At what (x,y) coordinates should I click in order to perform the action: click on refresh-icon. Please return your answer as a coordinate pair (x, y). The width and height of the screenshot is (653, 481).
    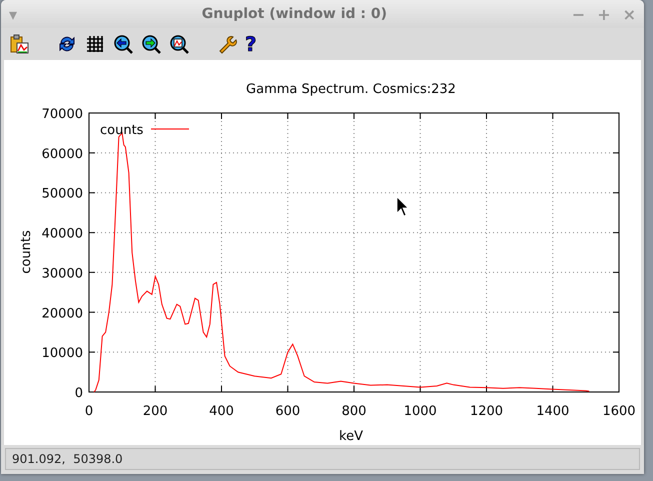
    Looking at the image, I should click on (67, 44).